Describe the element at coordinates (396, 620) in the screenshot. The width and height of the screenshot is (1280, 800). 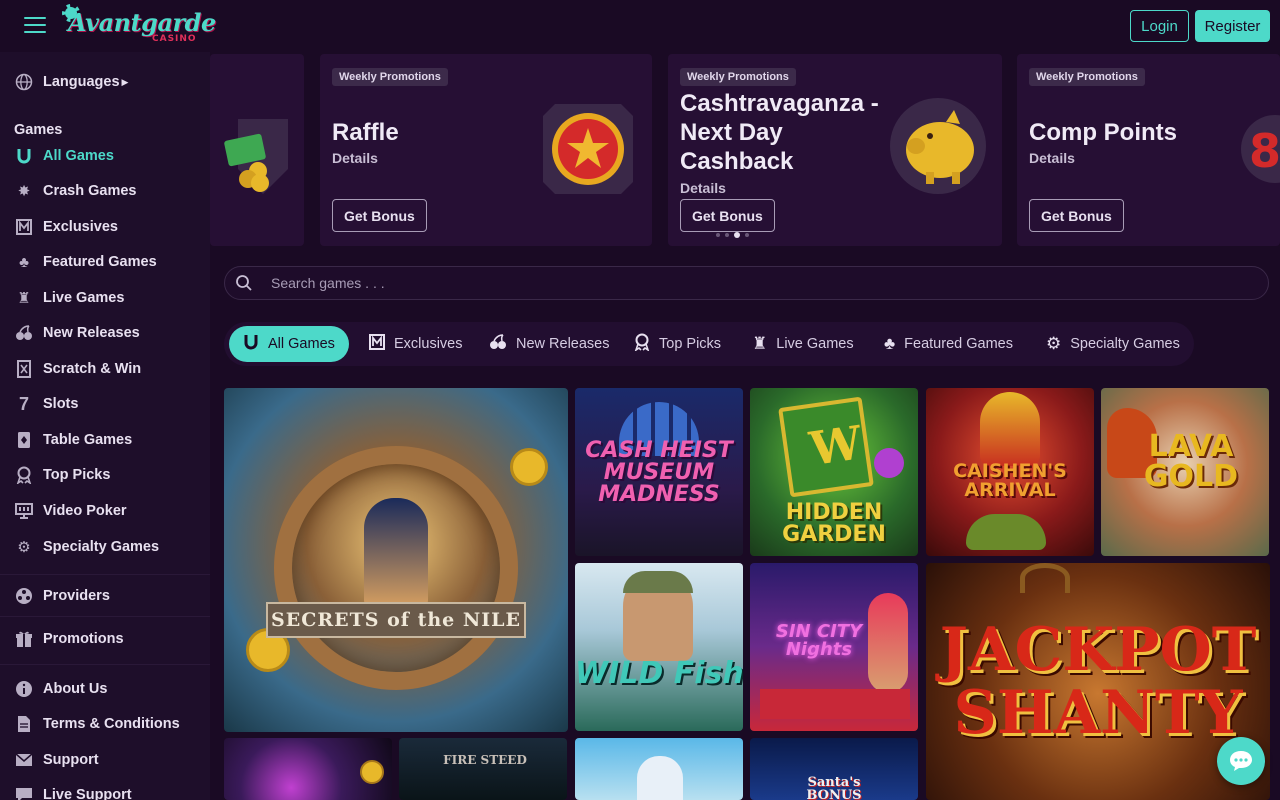
I see `game-title: SECRETS of the NILE` at that location.